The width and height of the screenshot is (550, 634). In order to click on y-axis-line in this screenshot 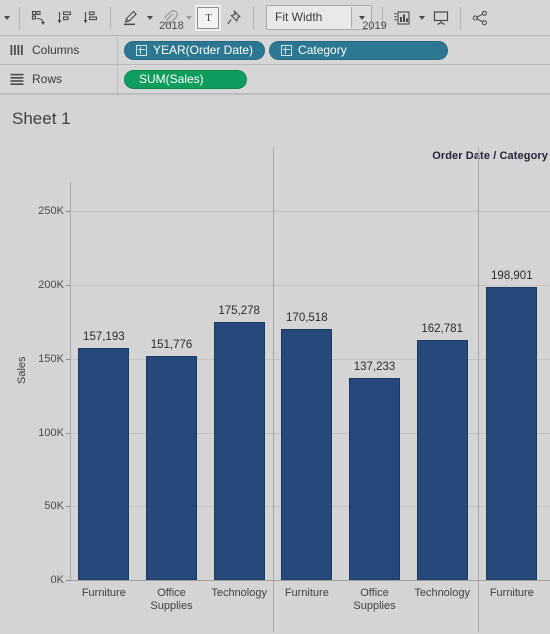, I will do `click(70, 381)`.